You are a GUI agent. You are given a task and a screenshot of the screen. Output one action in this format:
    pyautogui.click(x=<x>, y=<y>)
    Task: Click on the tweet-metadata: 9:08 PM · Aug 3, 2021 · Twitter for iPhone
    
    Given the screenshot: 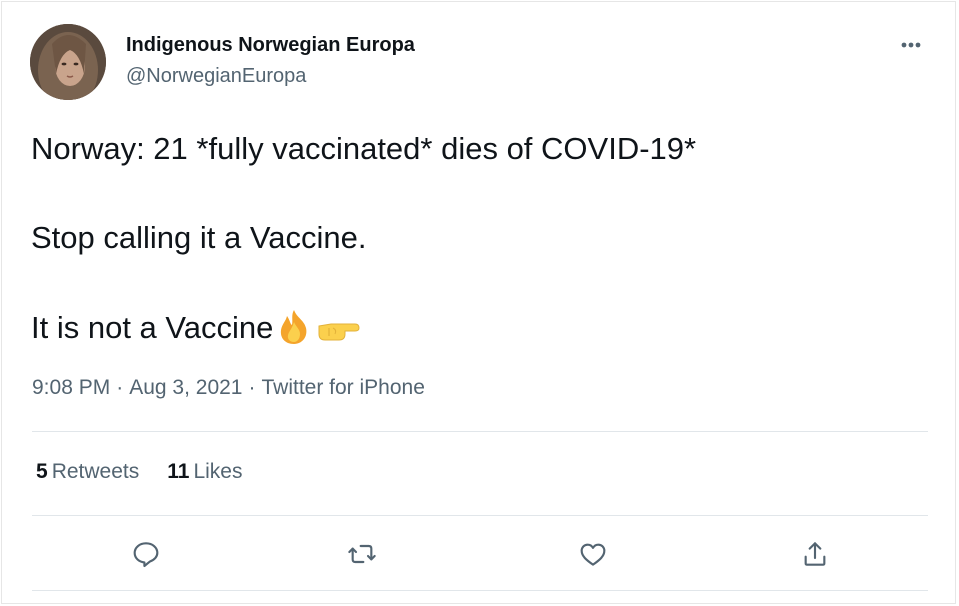 What is the action you would take?
    pyautogui.click(x=228, y=388)
    